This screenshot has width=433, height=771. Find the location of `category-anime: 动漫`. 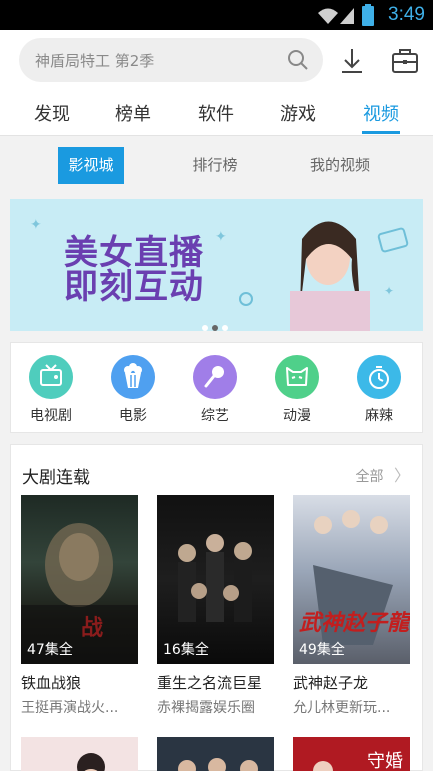

category-anime: 动漫 is located at coordinates (297, 390).